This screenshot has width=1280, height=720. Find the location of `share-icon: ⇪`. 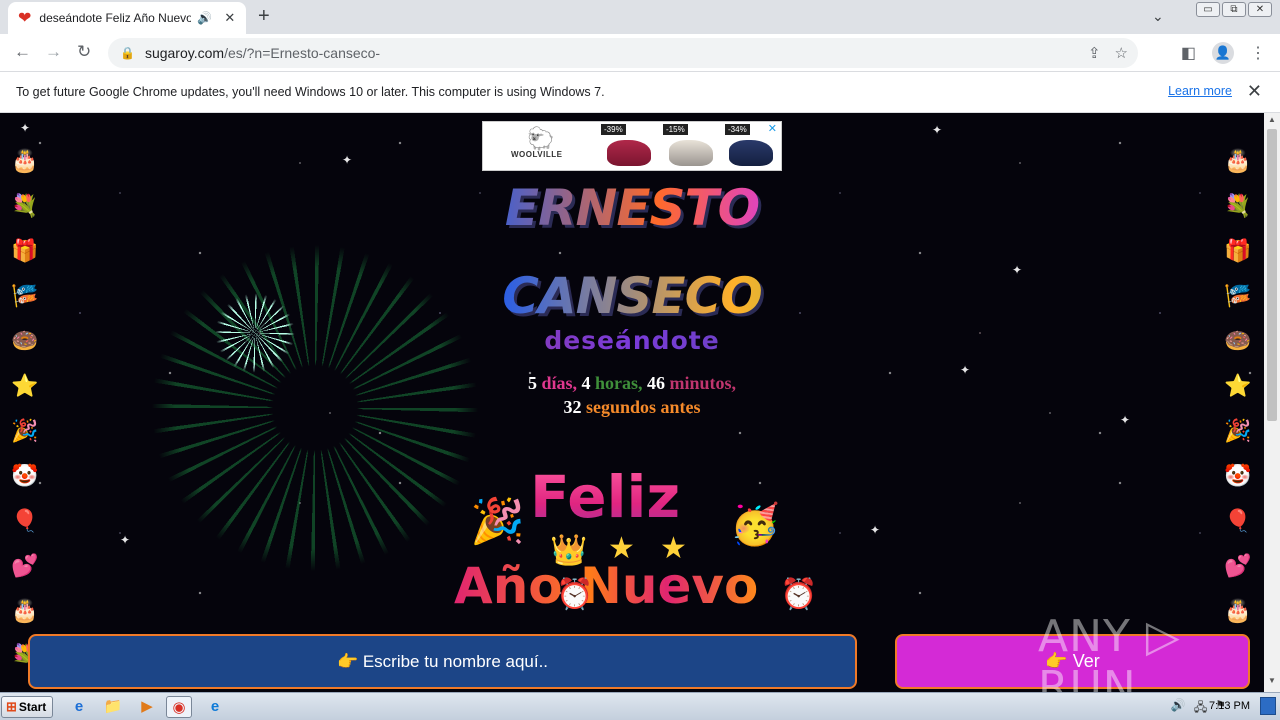

share-icon: ⇪ is located at coordinates (1094, 53).